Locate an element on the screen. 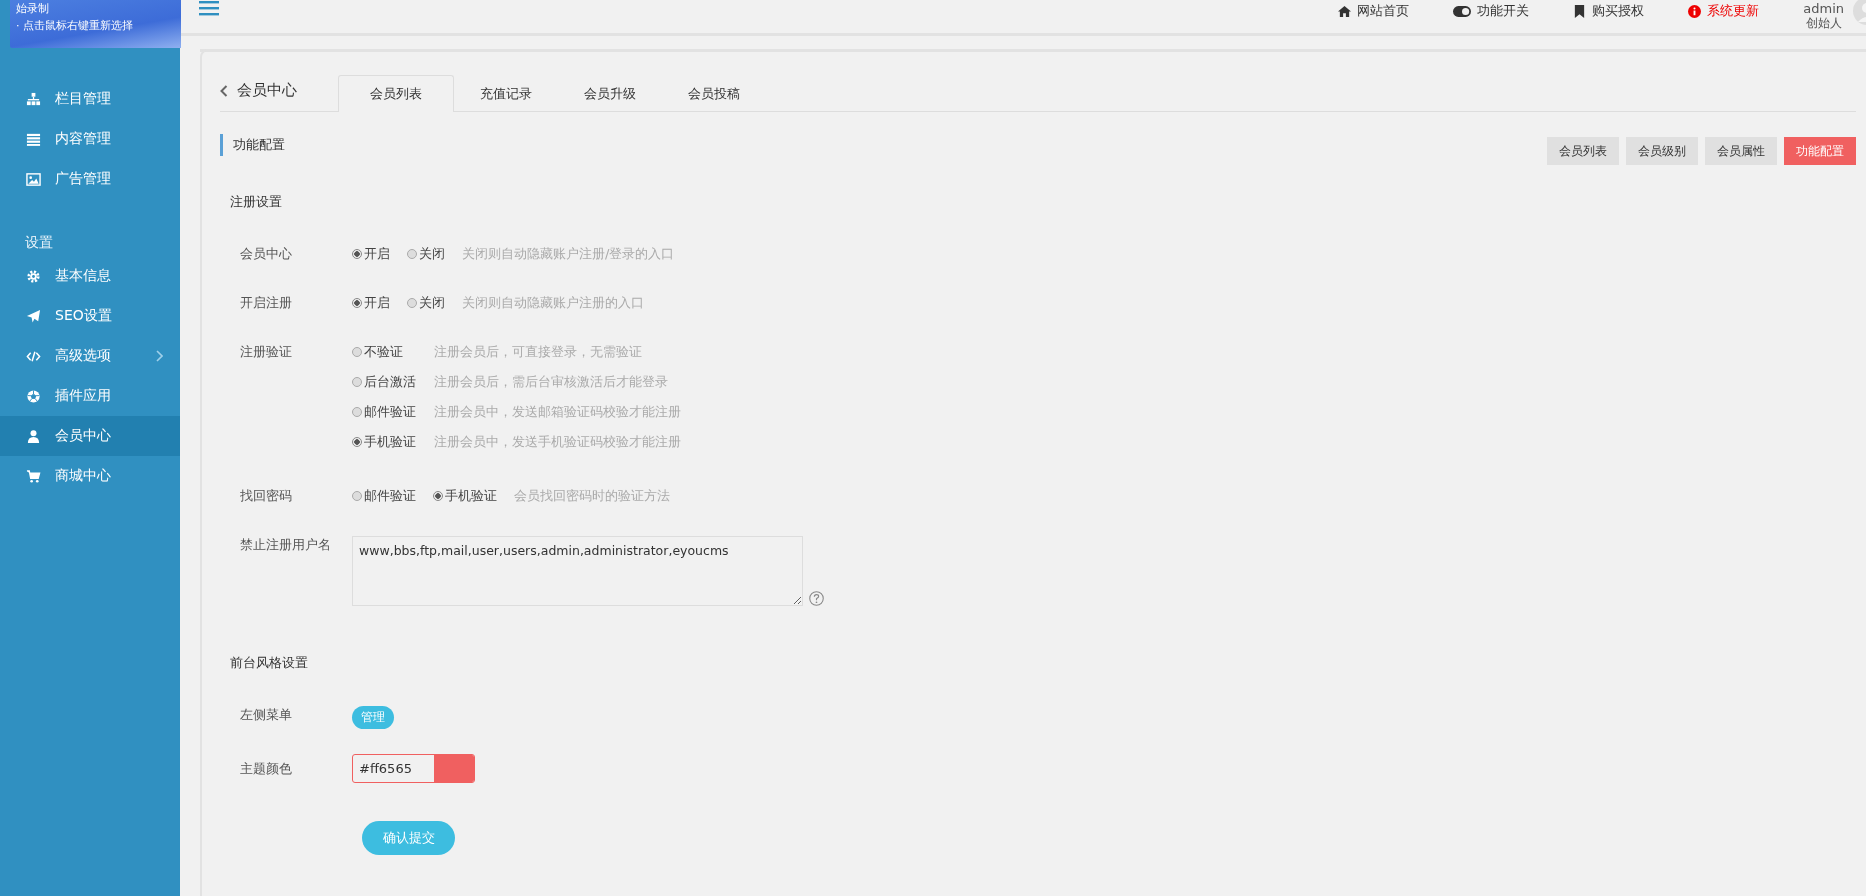 The height and width of the screenshot is (896, 1866). help-icon is located at coordinates (816, 598).